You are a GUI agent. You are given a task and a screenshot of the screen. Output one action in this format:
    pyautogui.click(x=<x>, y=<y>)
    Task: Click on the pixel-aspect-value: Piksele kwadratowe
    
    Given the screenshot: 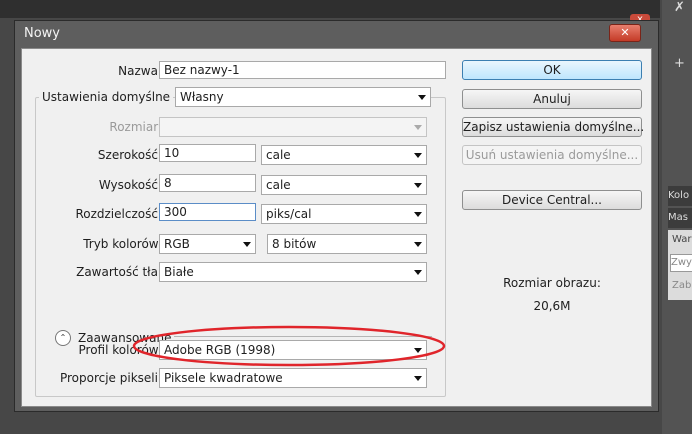 What is the action you would take?
    pyautogui.click(x=223, y=378)
    